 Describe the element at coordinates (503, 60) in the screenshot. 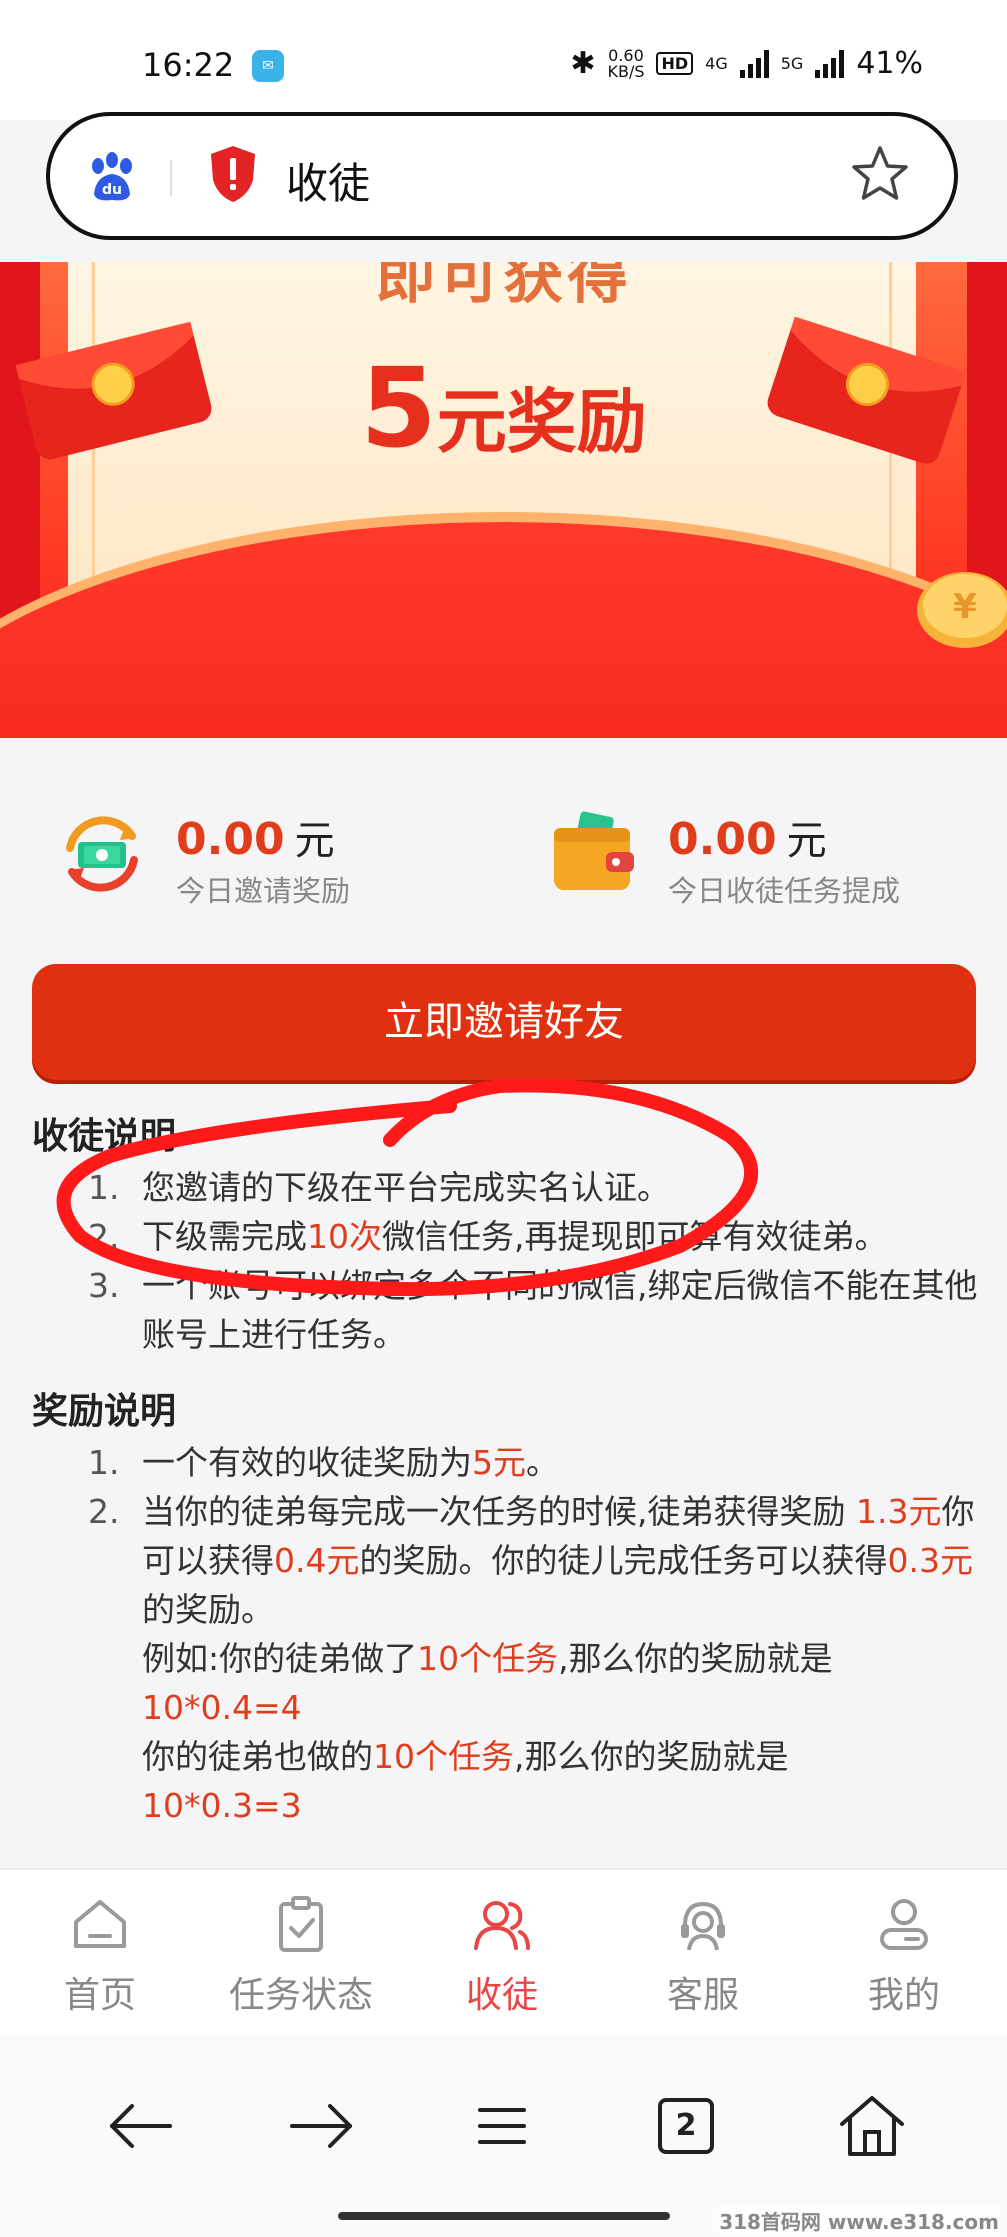

I see `status-bar: 16:22 ✉ ✱ 0.60 KB/S HD 4G 5G 41%` at that location.